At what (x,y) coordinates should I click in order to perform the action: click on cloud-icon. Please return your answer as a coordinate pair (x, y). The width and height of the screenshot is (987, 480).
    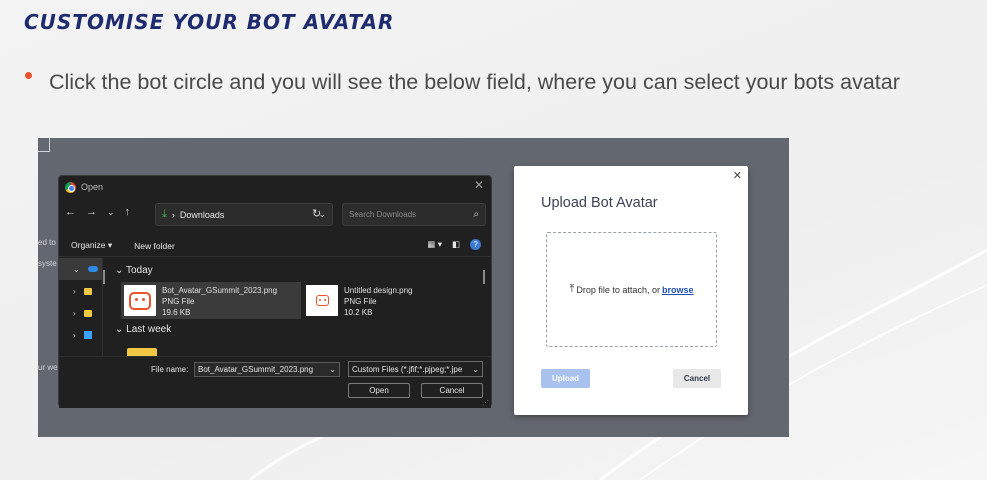
    Looking at the image, I should click on (92, 269).